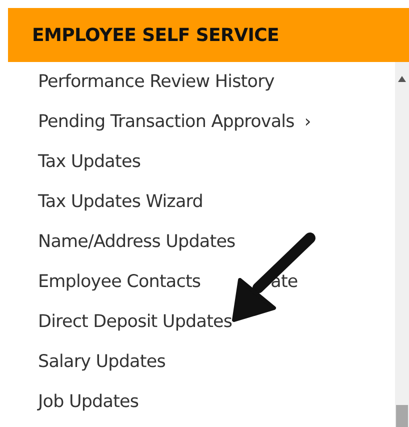  Describe the element at coordinates (284, 282) in the screenshot. I see `menu-item-fragment: ate` at that location.